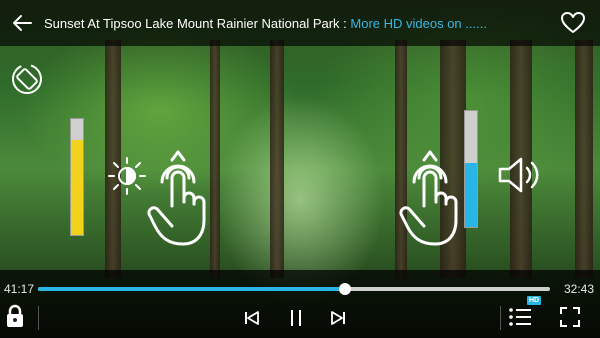 This screenshot has width=600, height=338. What do you see at coordinates (338, 318) in the screenshot?
I see `next-icon` at bounding box center [338, 318].